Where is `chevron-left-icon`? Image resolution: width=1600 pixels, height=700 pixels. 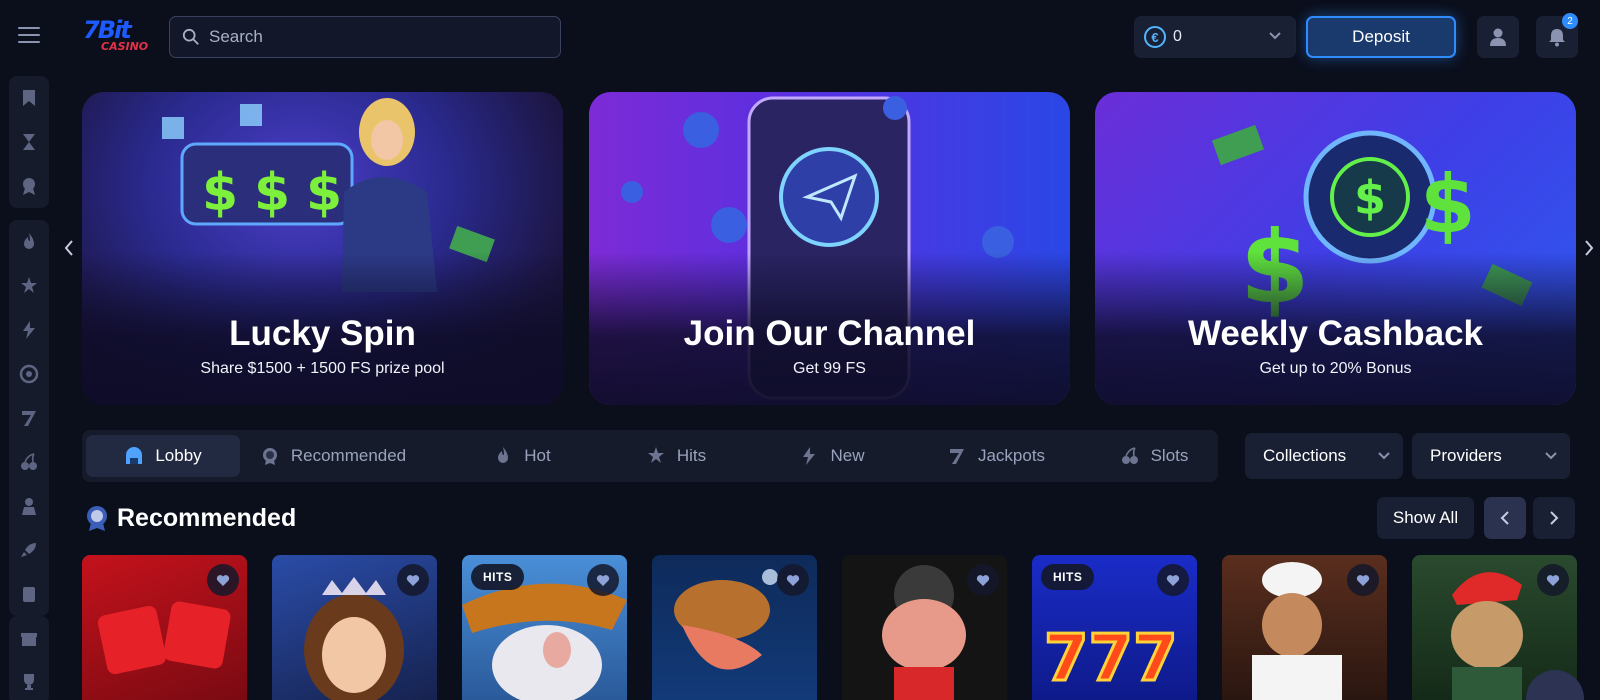 chevron-left-icon is located at coordinates (1504, 518).